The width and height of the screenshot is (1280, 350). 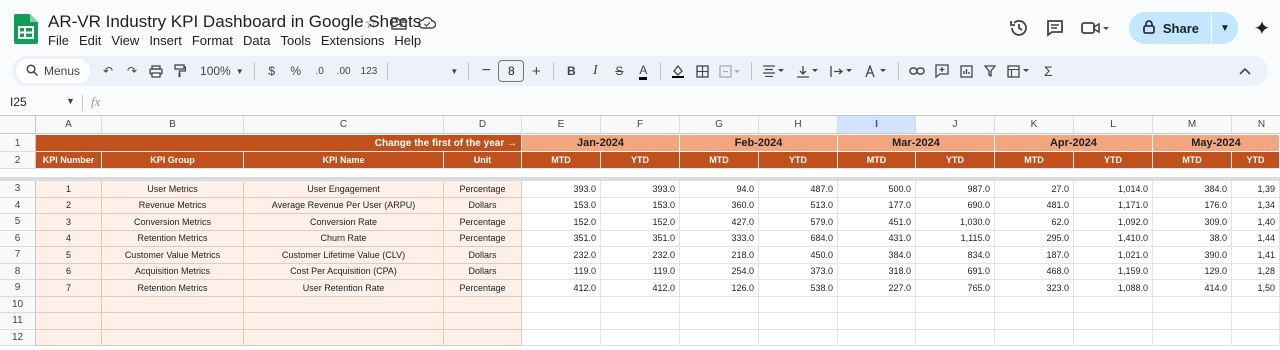 I want to click on value-cell: 218.0, so click(x=719, y=255).